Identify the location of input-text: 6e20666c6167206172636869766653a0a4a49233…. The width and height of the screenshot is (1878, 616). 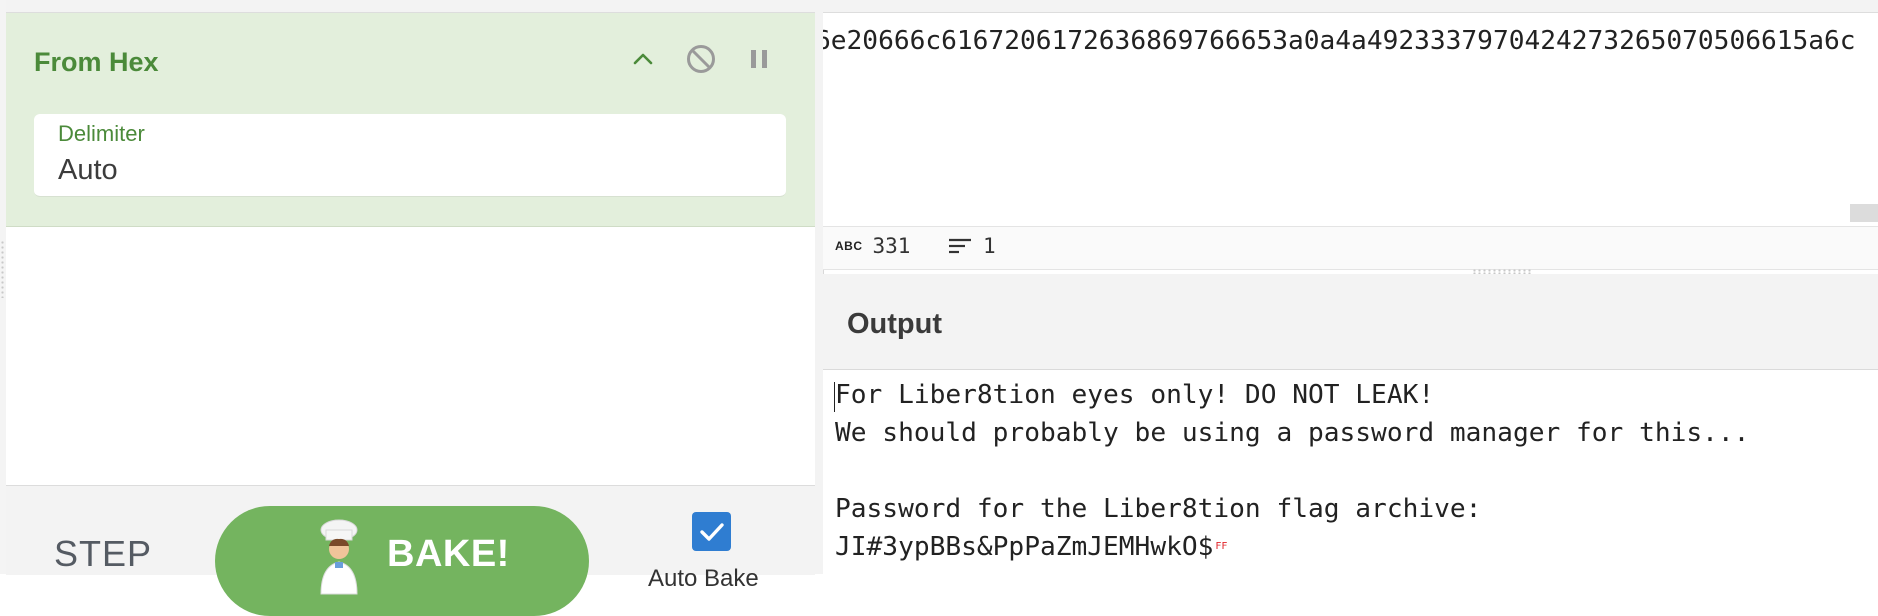
(1339, 41).